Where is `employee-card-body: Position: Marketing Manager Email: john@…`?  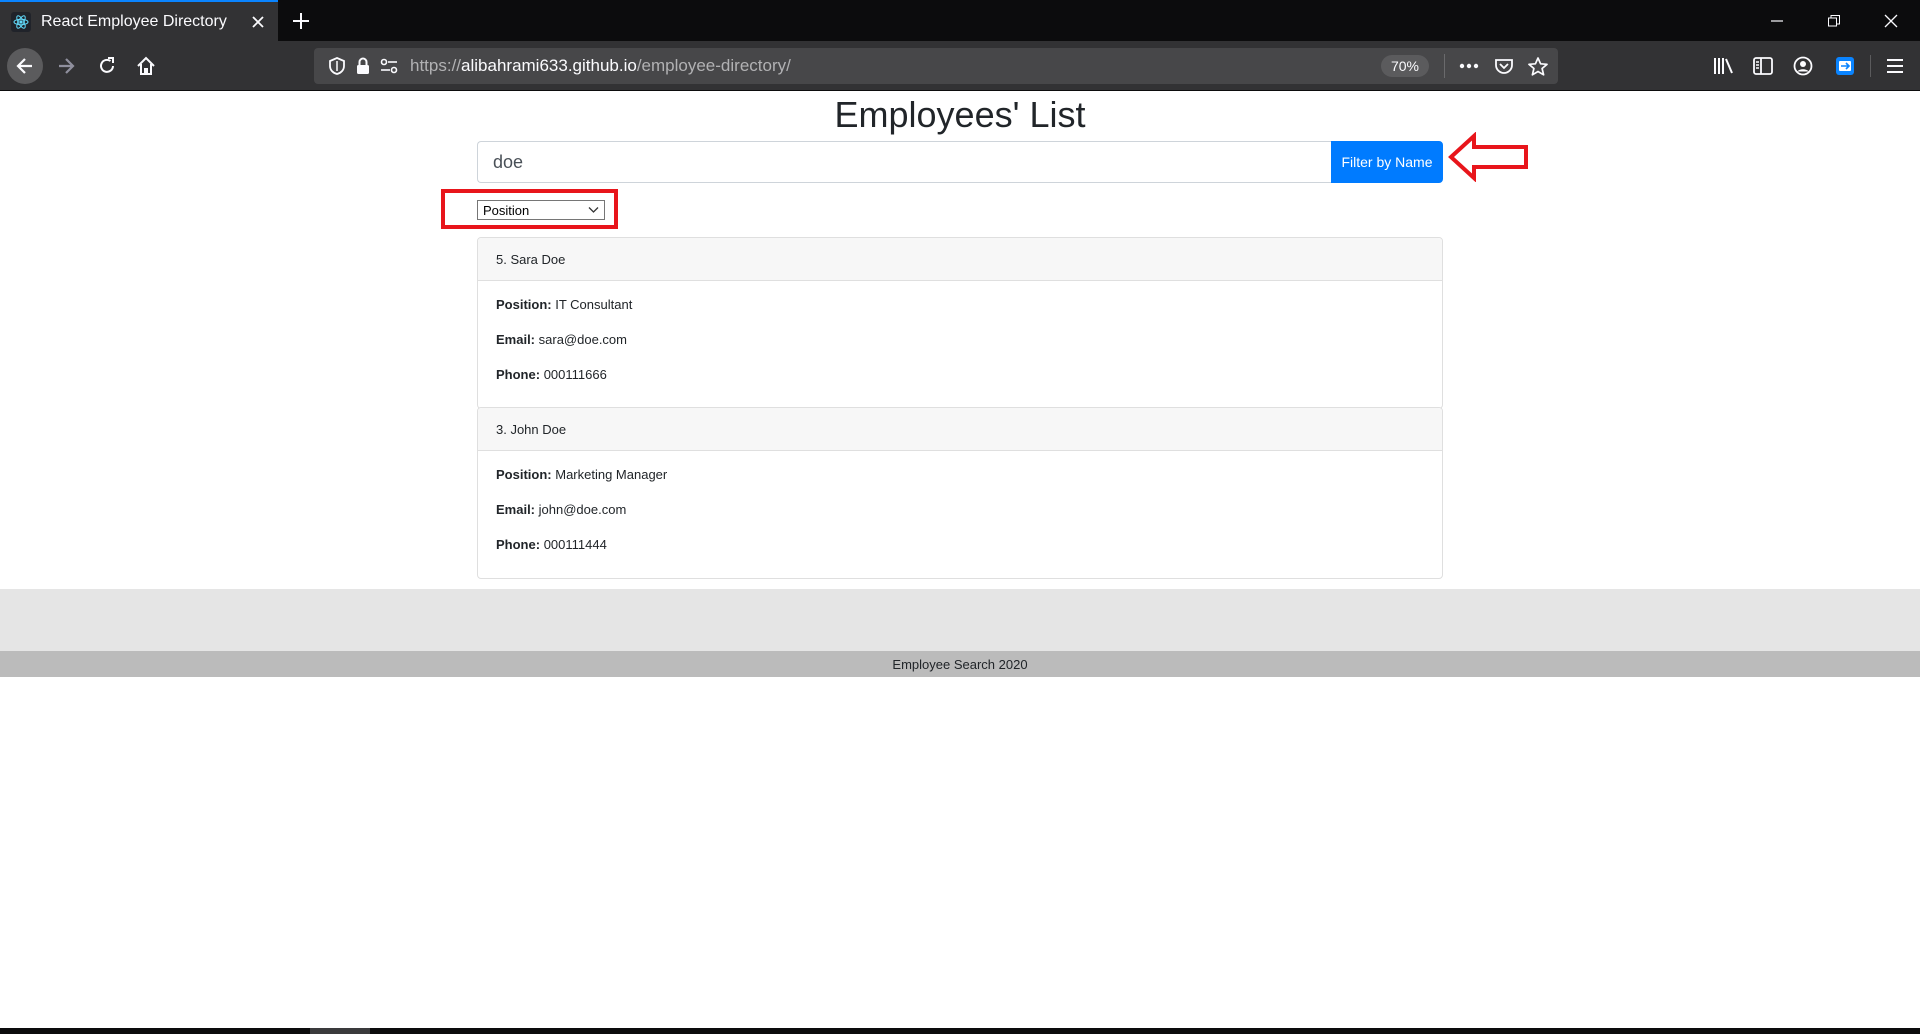 employee-card-body: Position: Marketing Manager Email: john@… is located at coordinates (960, 514).